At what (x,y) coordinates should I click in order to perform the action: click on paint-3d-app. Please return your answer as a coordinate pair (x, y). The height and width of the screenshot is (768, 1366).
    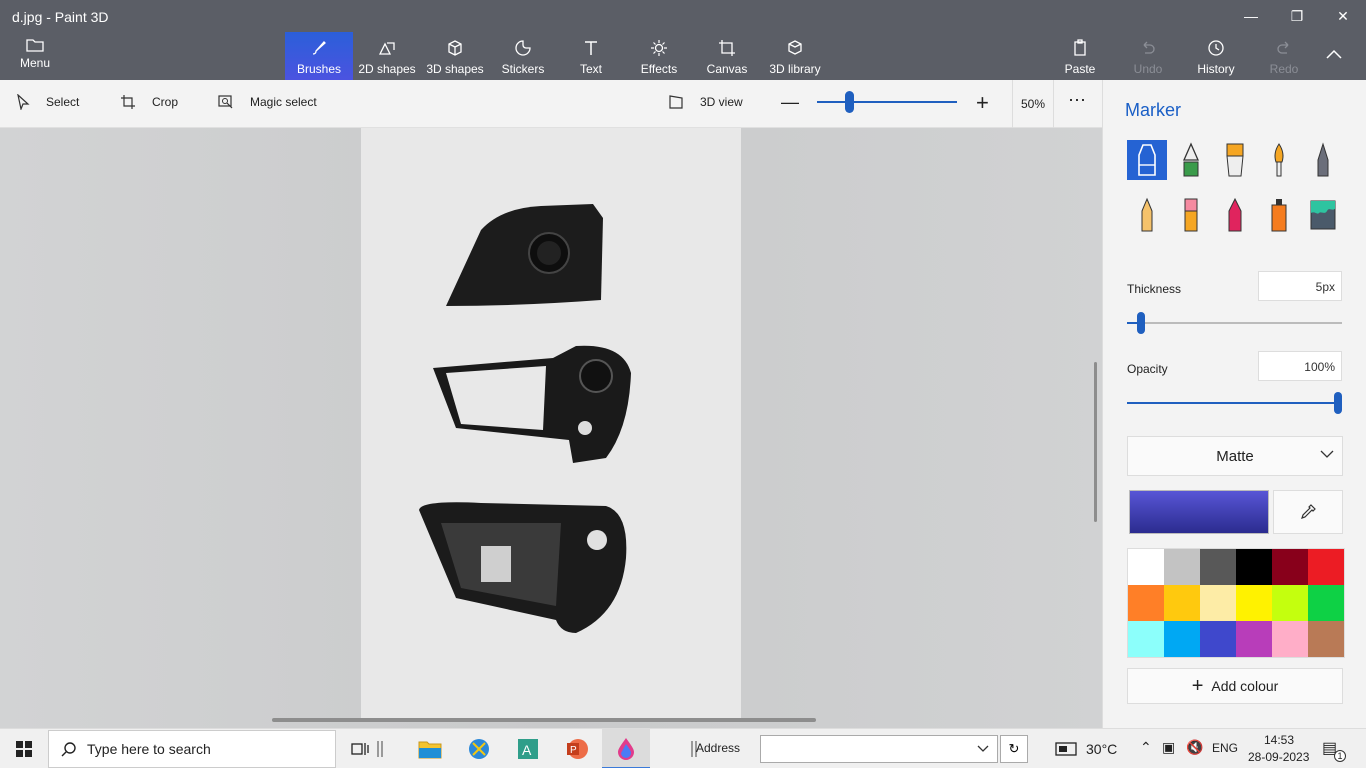
    Looking at the image, I should click on (626, 748).